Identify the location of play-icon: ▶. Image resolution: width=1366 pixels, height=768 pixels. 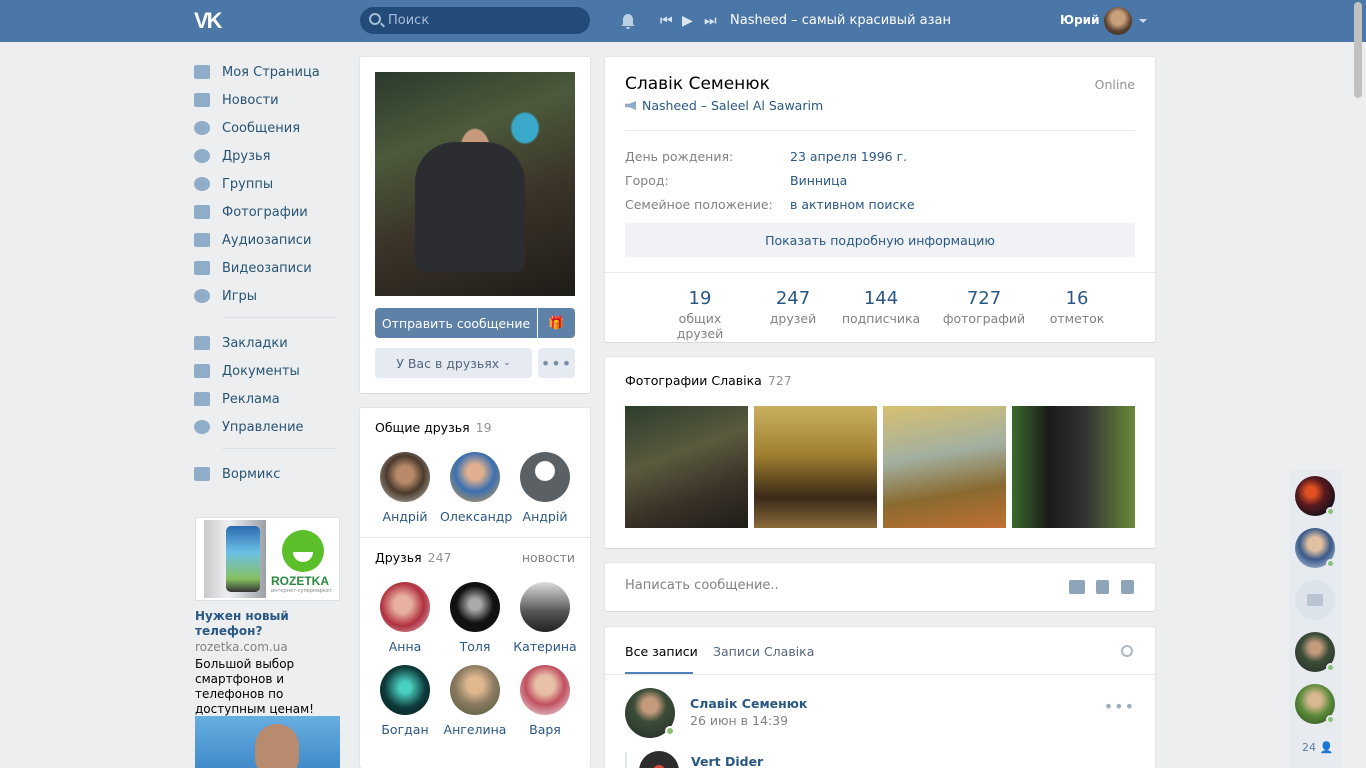
(687, 21).